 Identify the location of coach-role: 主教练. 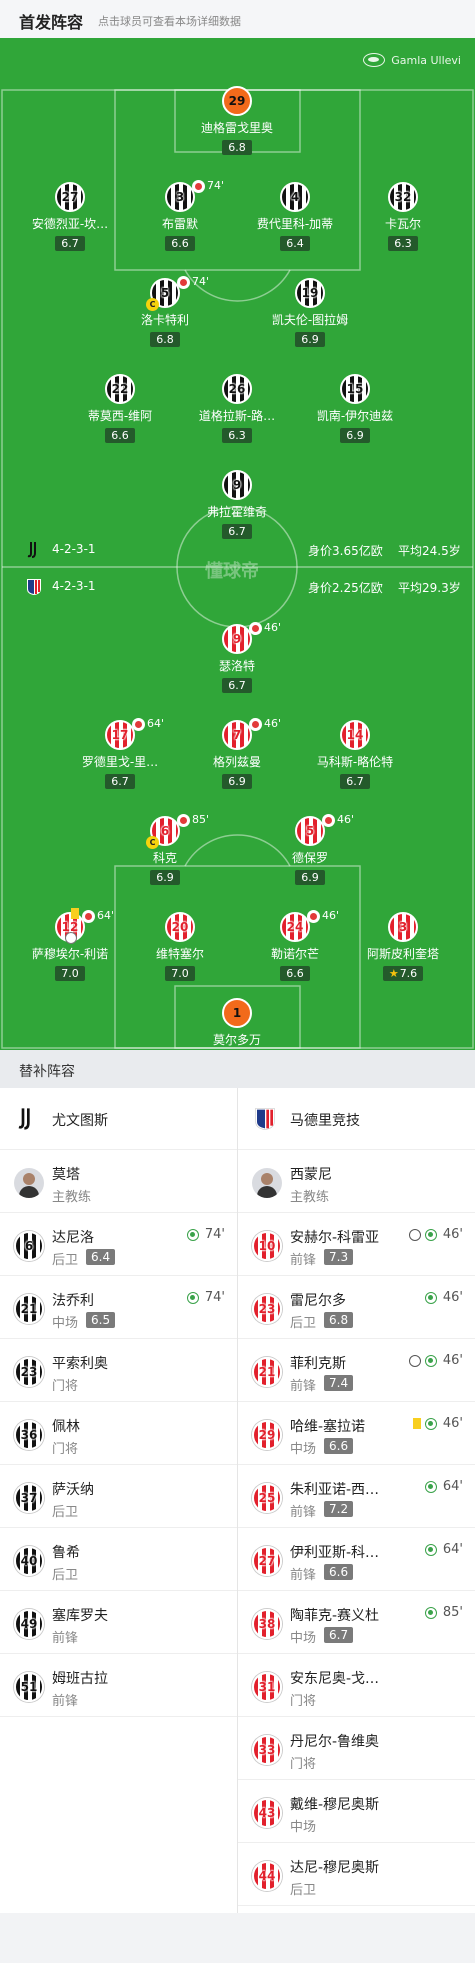
(72, 1197).